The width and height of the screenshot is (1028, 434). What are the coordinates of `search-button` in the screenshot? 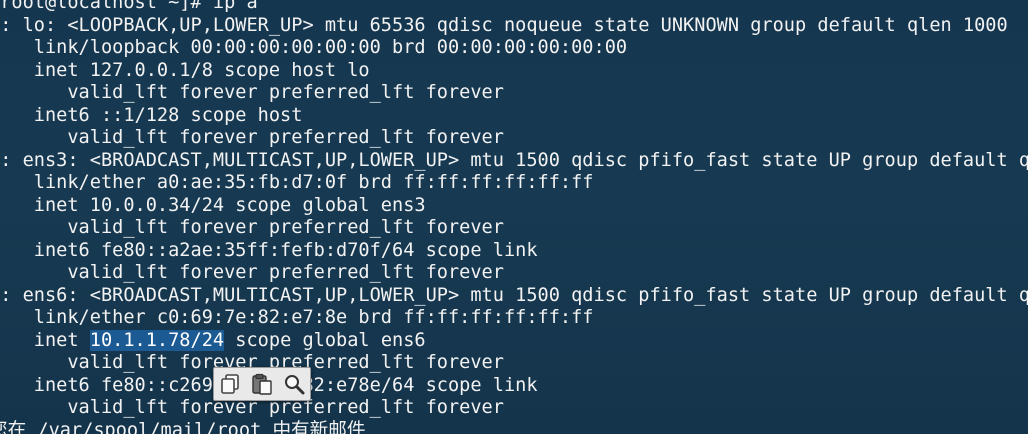 It's located at (294, 384).